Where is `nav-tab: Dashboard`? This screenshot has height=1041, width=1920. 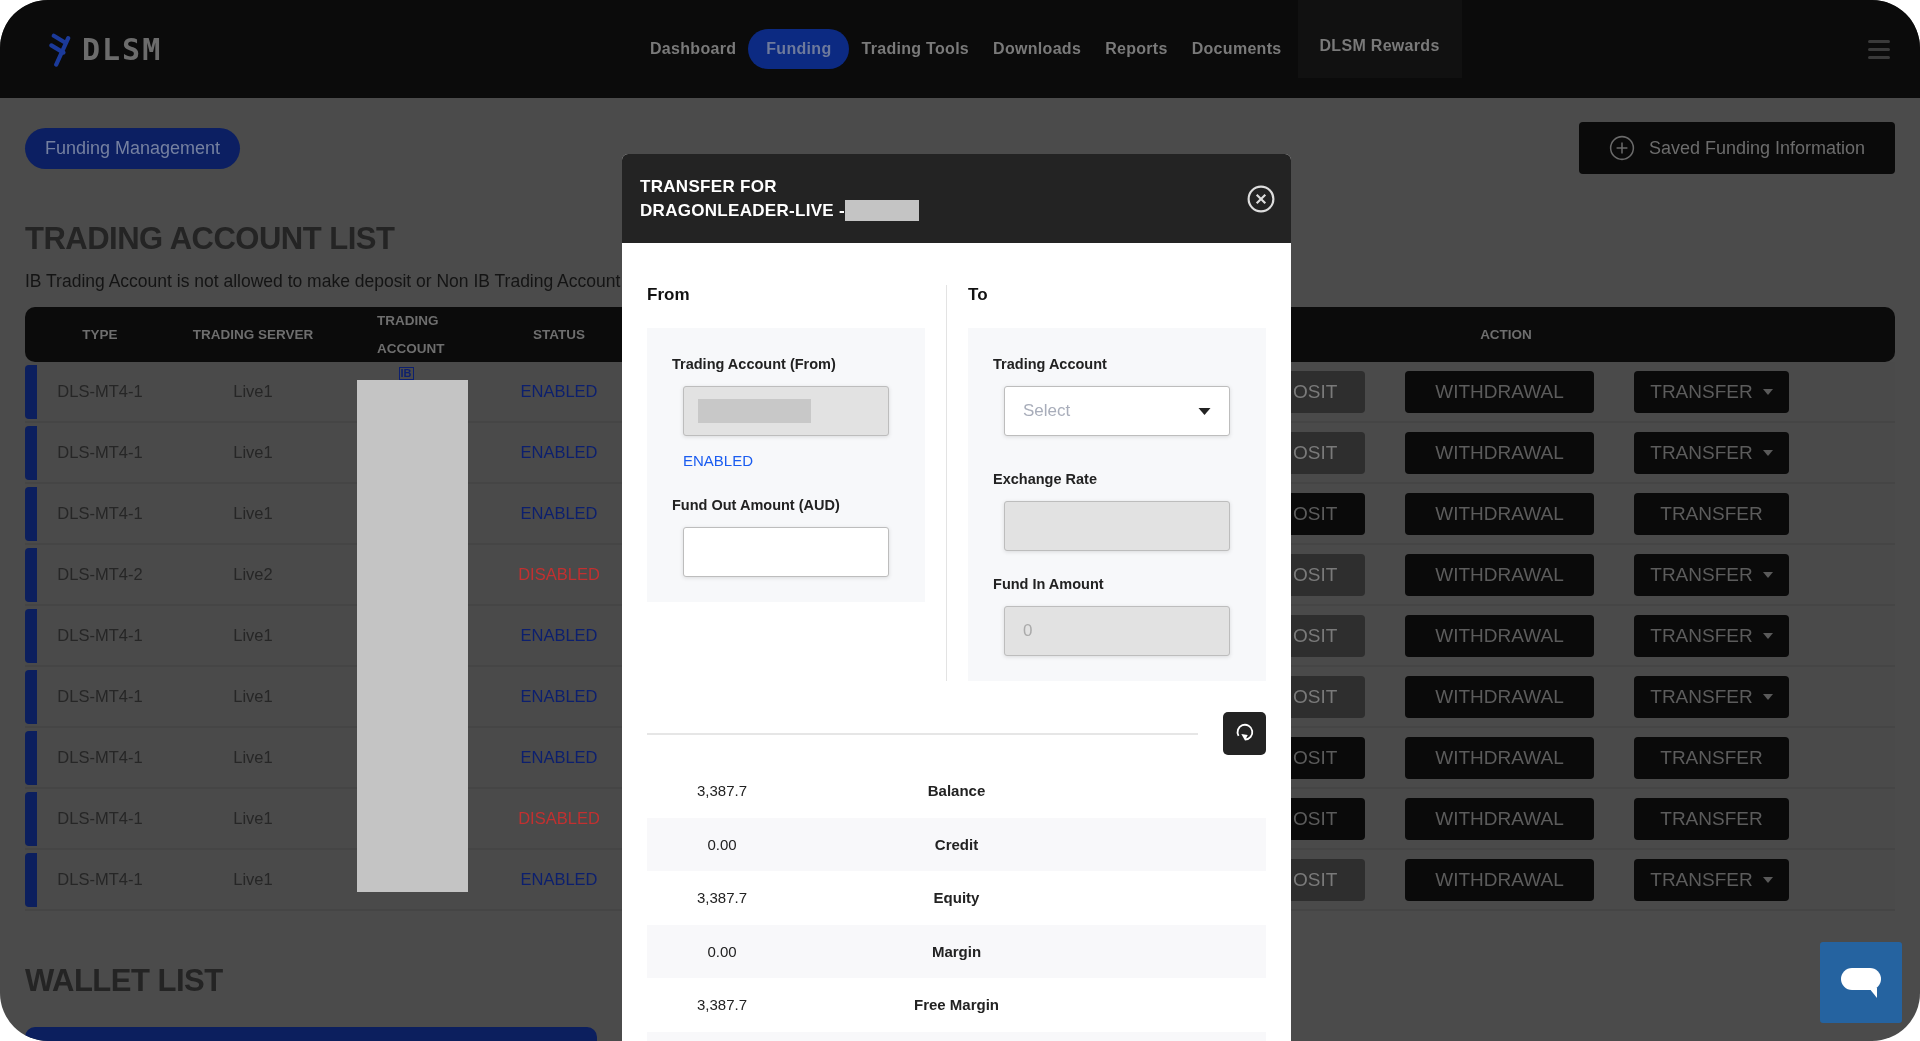 nav-tab: Dashboard is located at coordinates (693, 49).